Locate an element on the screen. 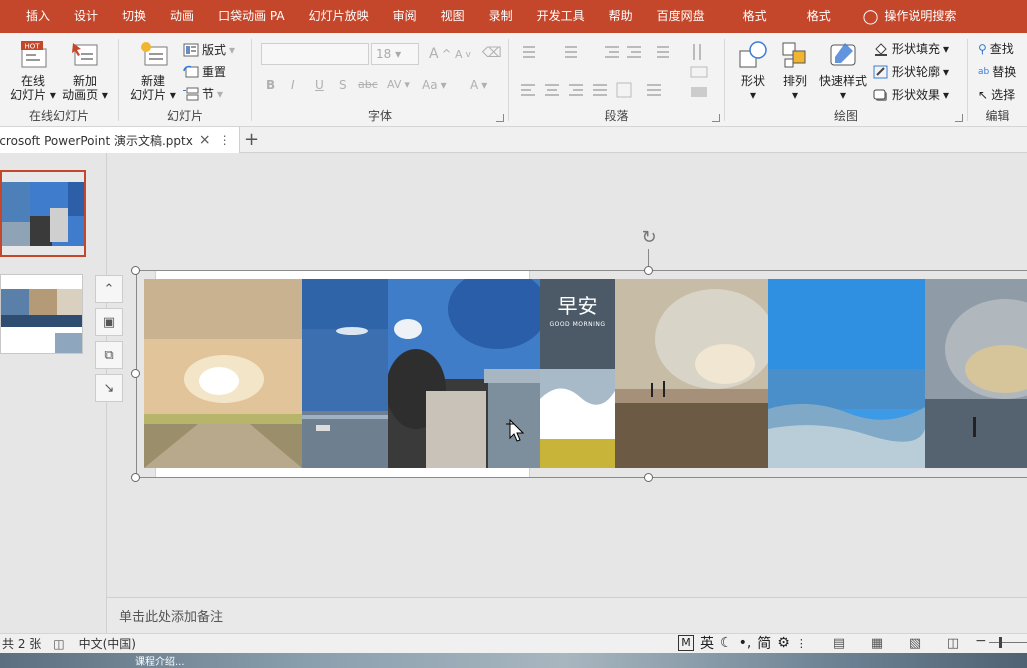  slide-count: 共 2 张 is located at coordinates (22, 644).